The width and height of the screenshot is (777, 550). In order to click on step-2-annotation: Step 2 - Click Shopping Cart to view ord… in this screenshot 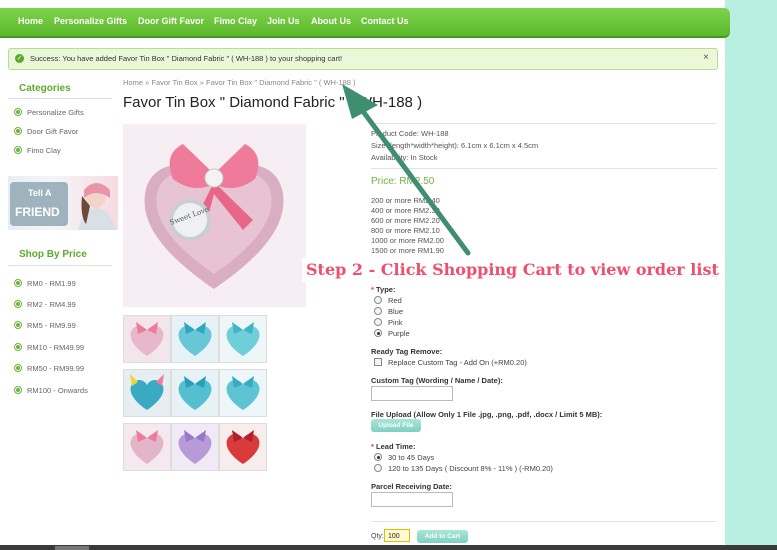, I will do `click(510, 270)`.